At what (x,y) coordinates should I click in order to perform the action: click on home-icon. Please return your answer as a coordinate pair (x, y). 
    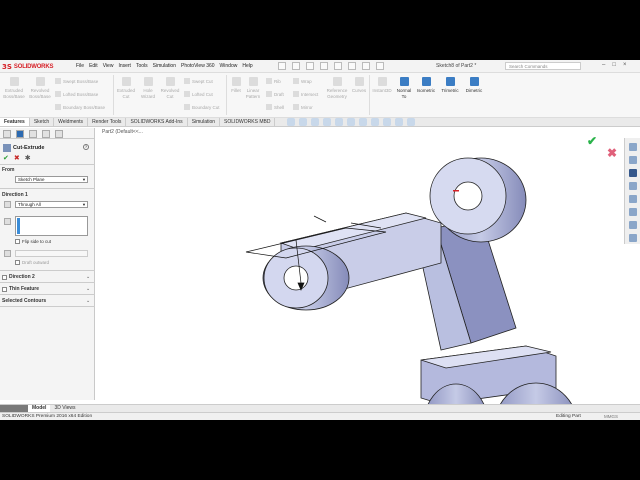
    Looking at the image, I should click on (632, 147).